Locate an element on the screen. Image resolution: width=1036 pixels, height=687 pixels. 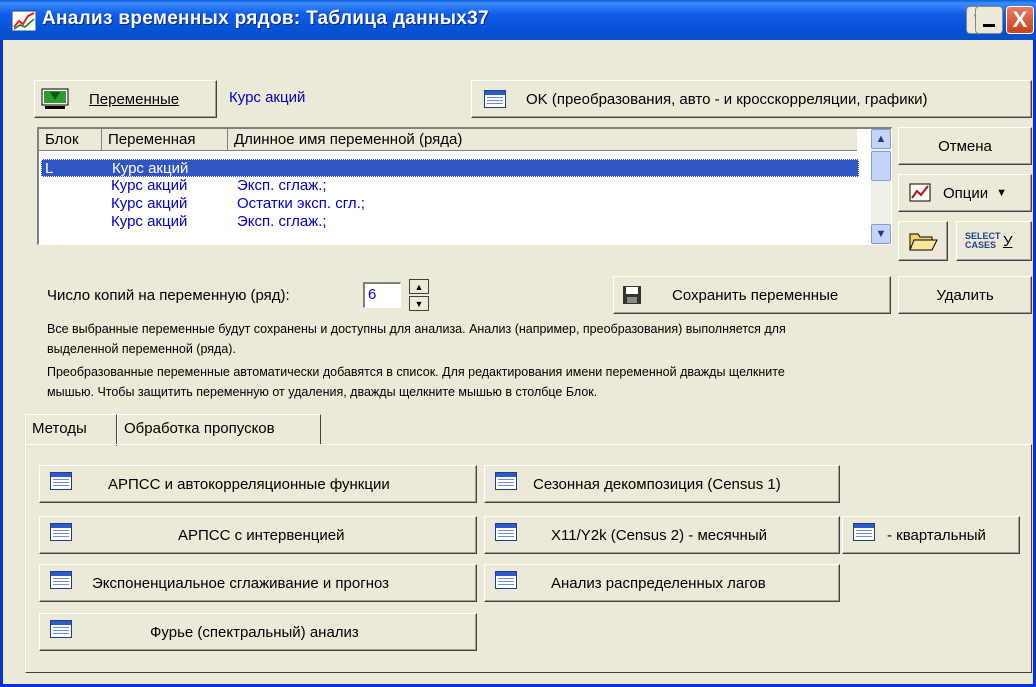
seasonal-decomposition-button: Сезонная декомпозиция (Census 1) is located at coordinates (662, 484).